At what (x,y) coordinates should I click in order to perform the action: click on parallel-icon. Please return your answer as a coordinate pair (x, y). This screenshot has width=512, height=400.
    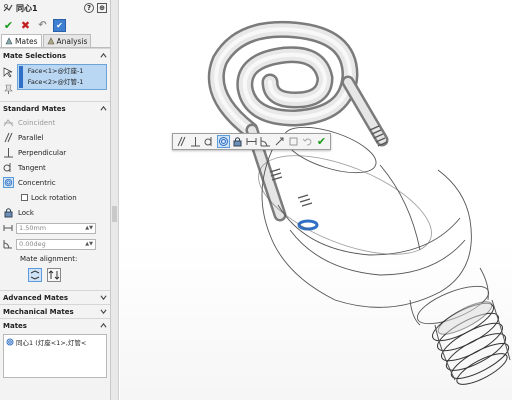
    Looking at the image, I should click on (8, 137).